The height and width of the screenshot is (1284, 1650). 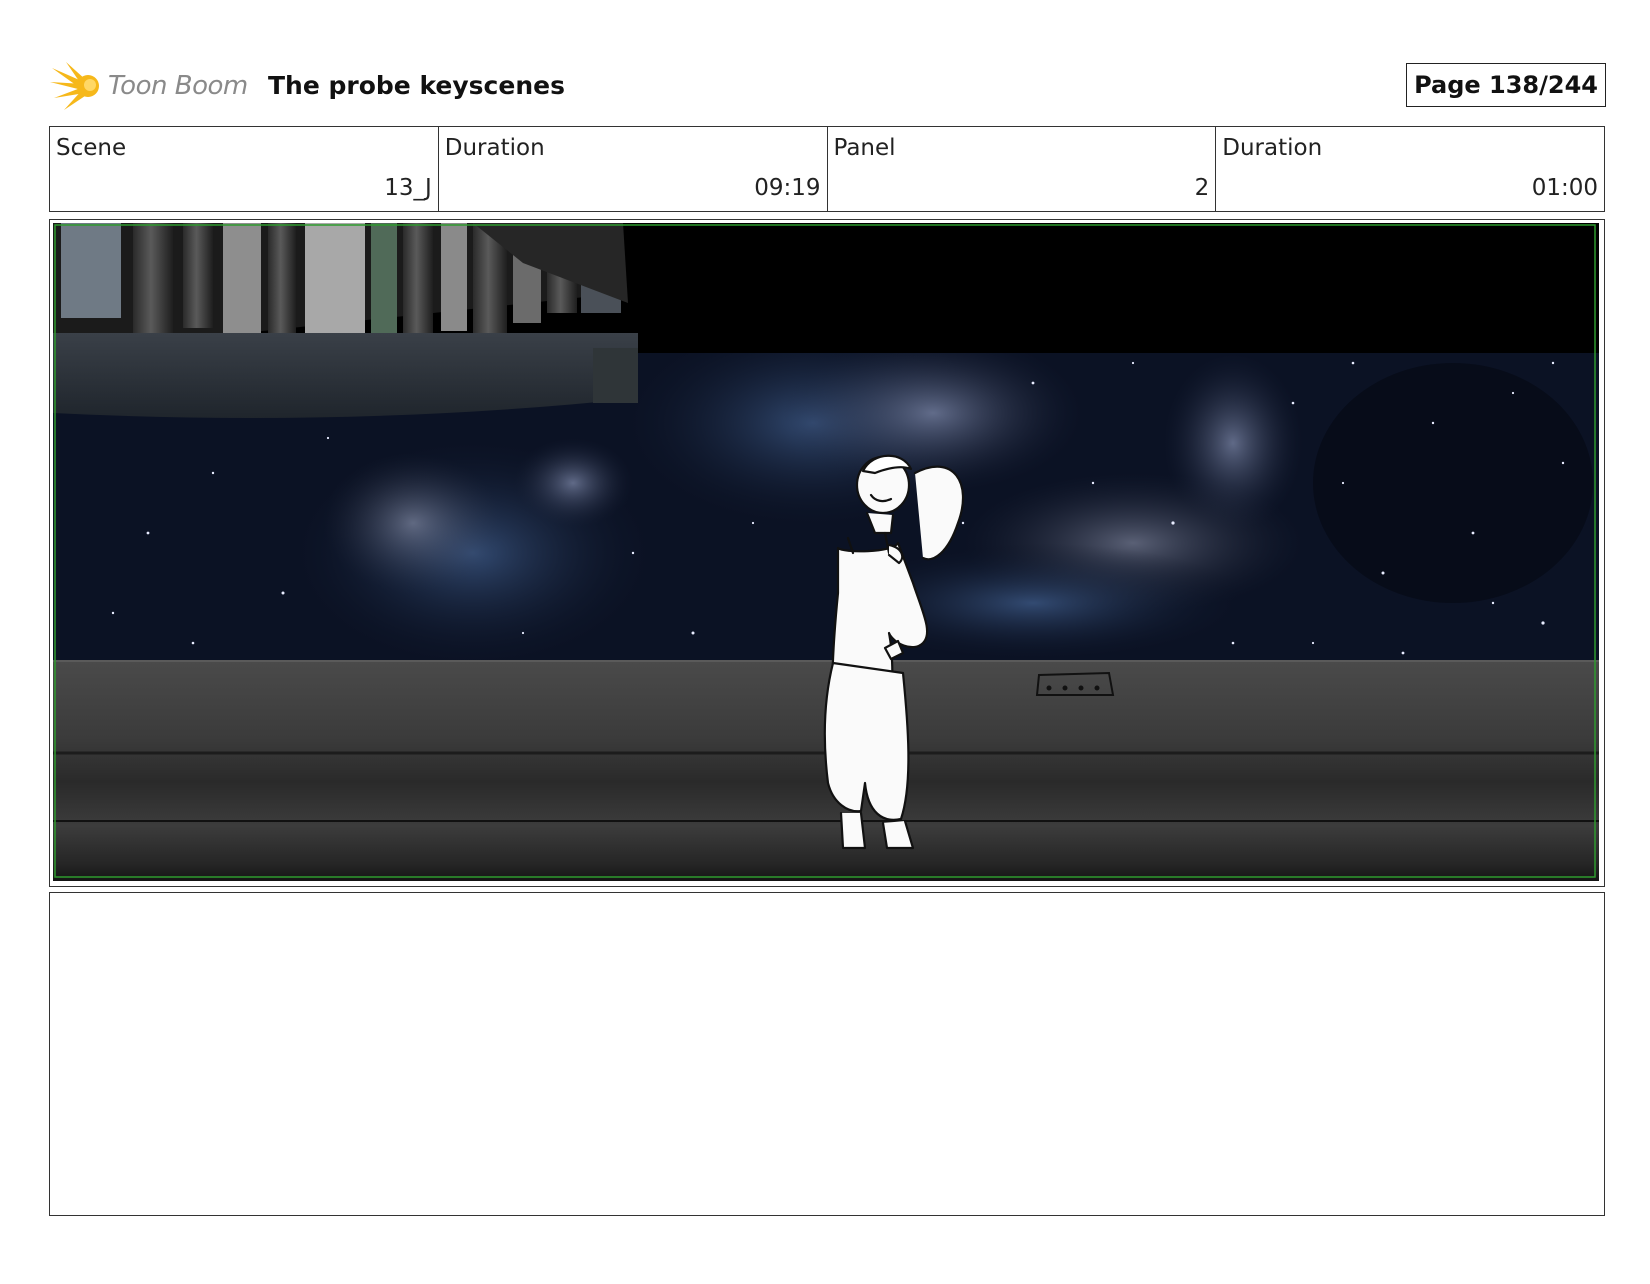 What do you see at coordinates (1022, 169) in the screenshot?
I see `panel-cell: Panel 2` at bounding box center [1022, 169].